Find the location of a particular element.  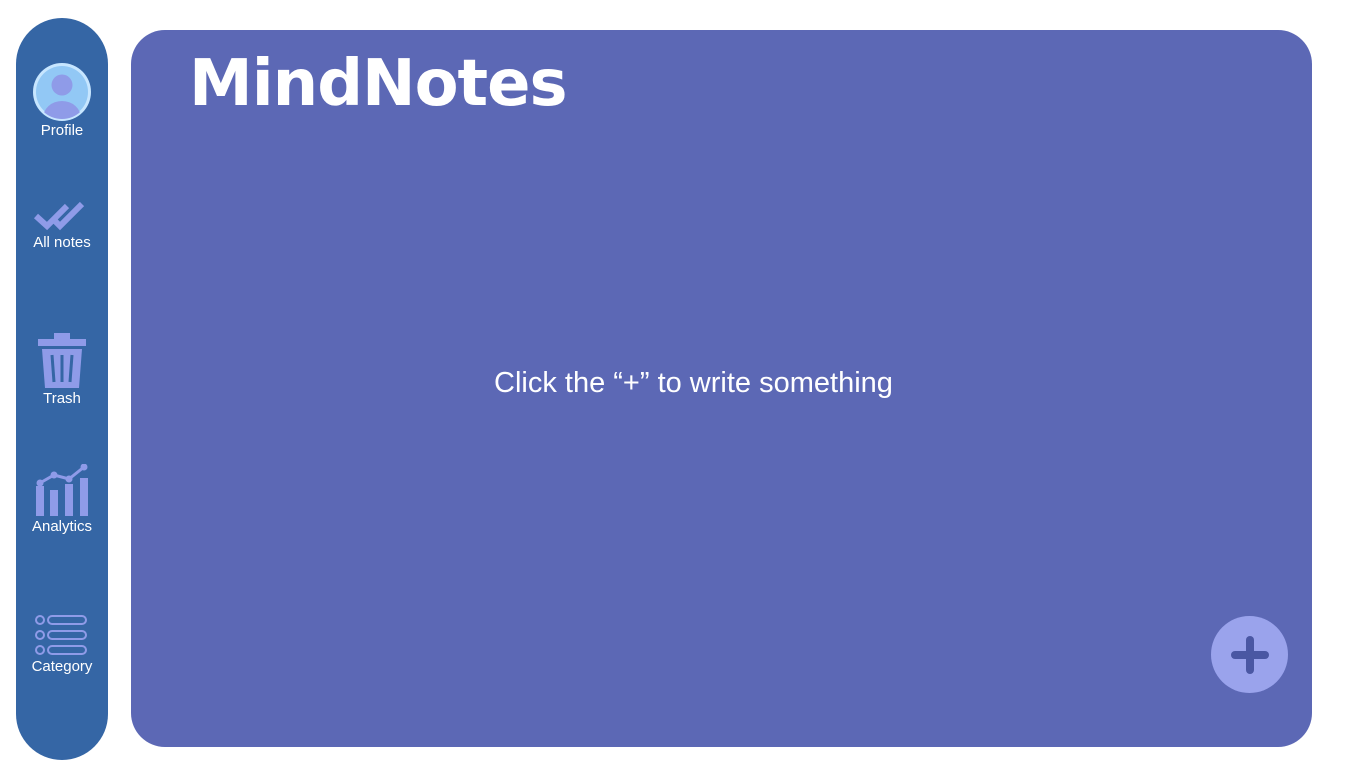

list-icon is located at coordinates (62, 635).